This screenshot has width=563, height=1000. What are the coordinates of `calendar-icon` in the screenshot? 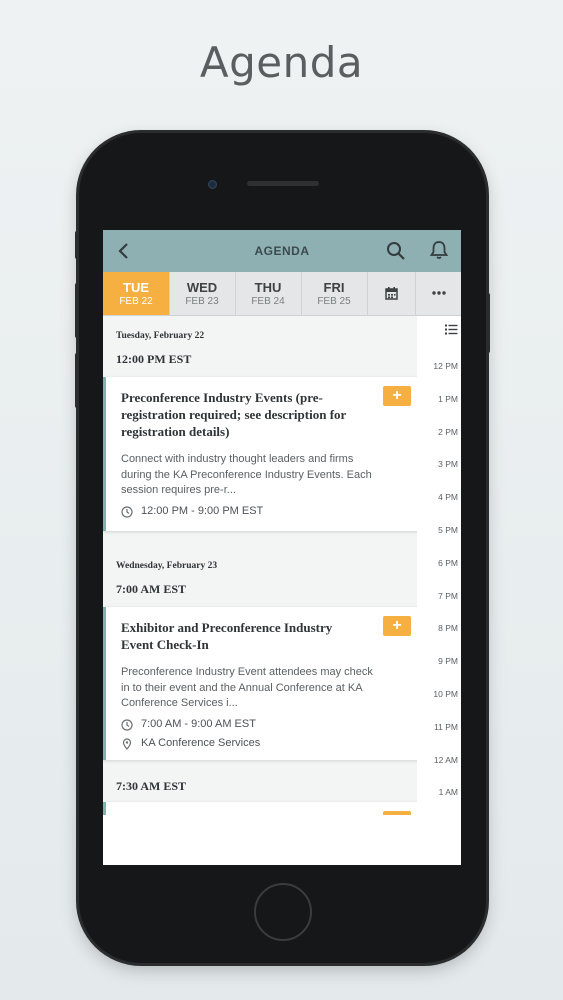 It's located at (391, 293).